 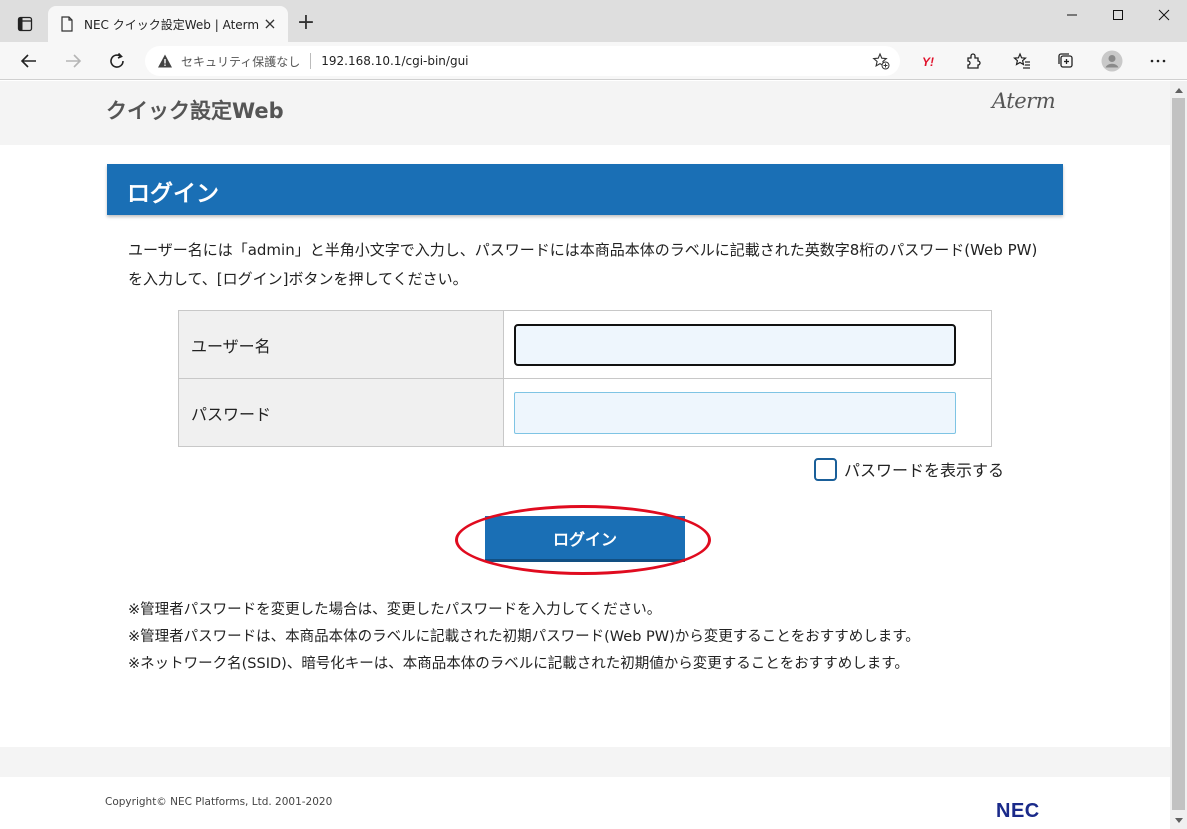 I want to click on nec-logo: NEC, so click(x=1018, y=811).